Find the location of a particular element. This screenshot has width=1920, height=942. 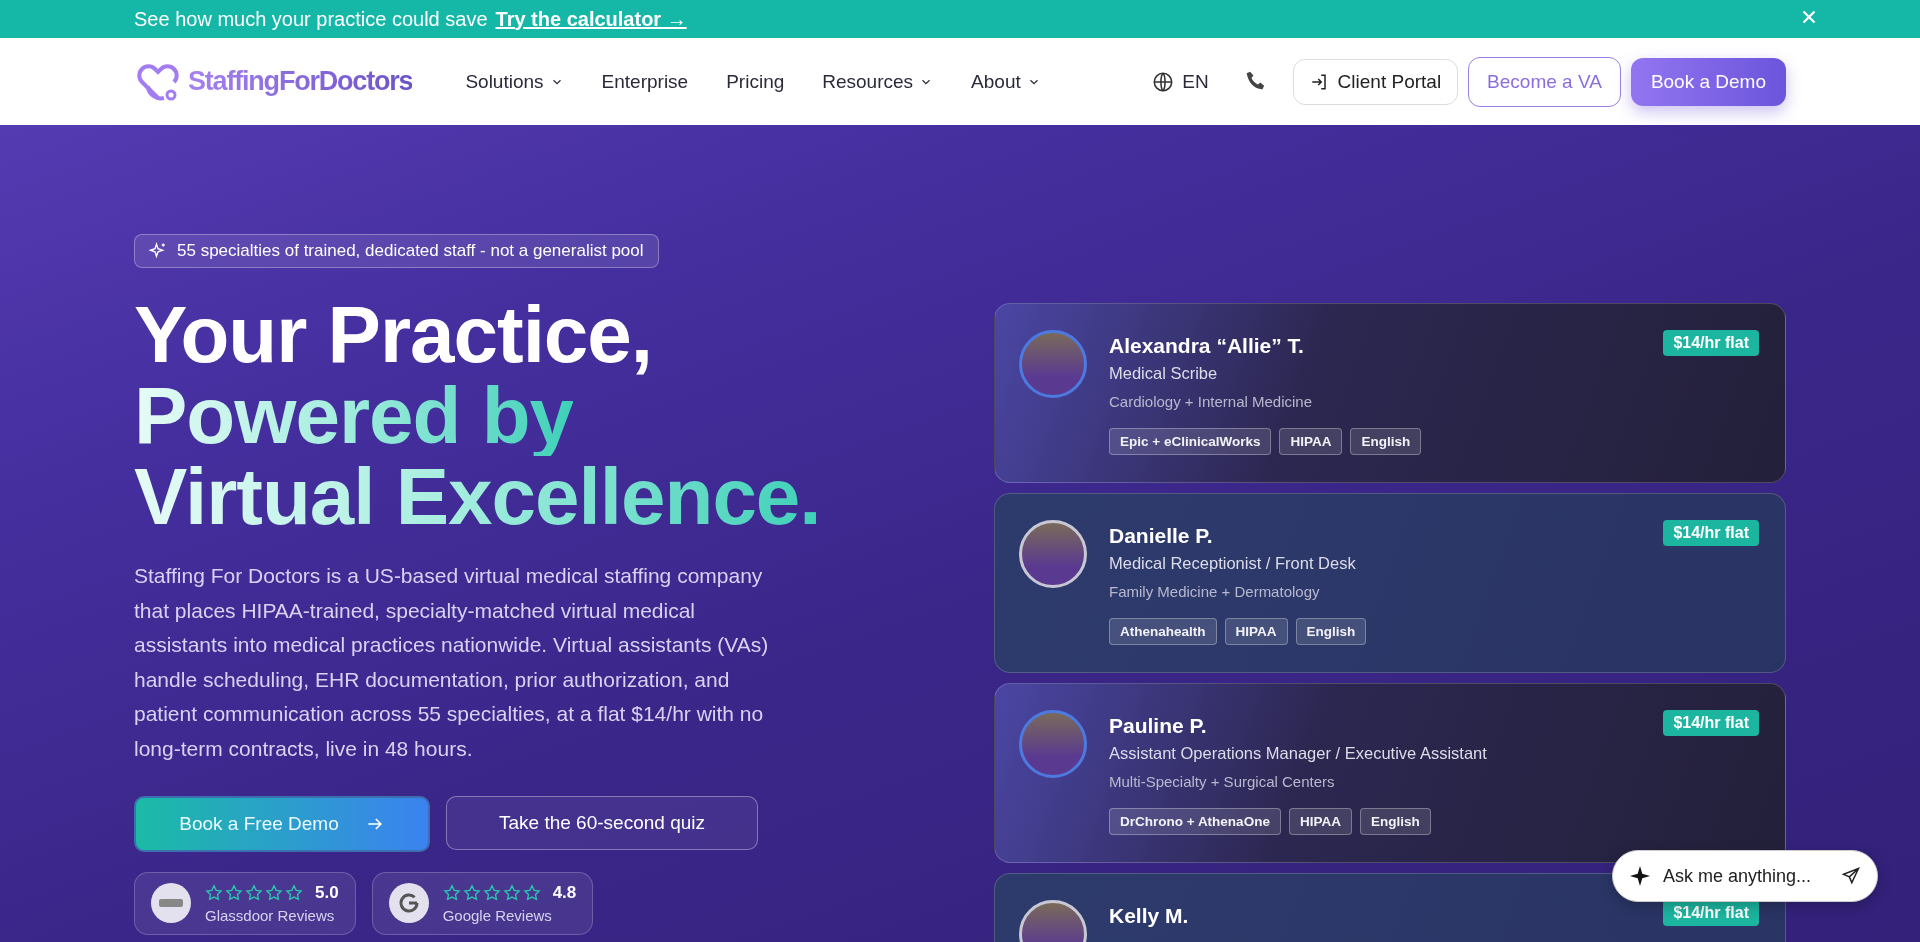

assistant-role: Assistant Operations Manager / Executive Assistant is located at coordinates (1298, 753).